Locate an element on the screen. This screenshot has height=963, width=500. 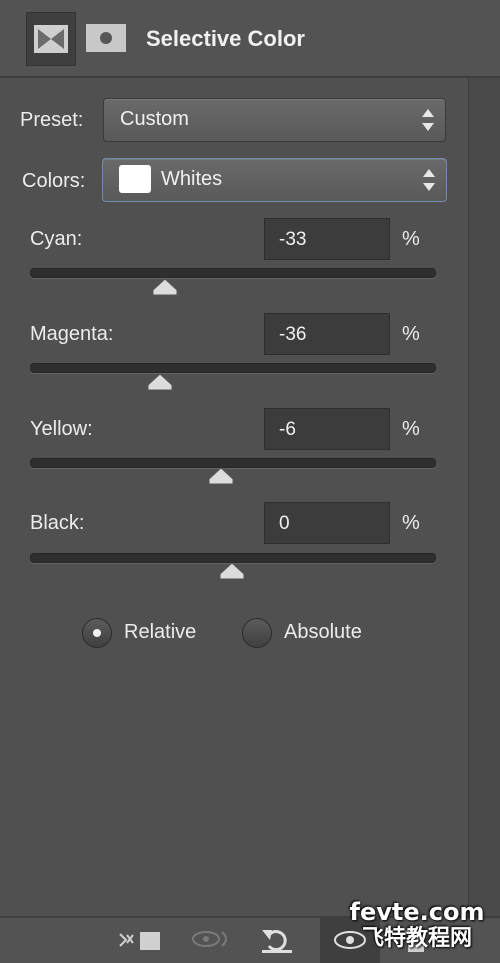
panel-header: Selective Color is located at coordinates (250, 39).